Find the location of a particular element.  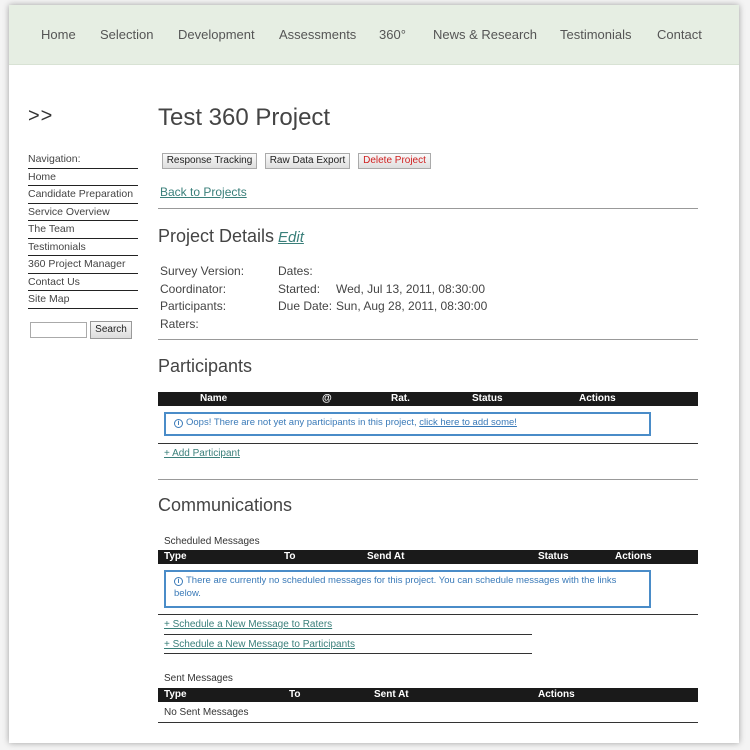

logo: >> is located at coordinates (40, 116).